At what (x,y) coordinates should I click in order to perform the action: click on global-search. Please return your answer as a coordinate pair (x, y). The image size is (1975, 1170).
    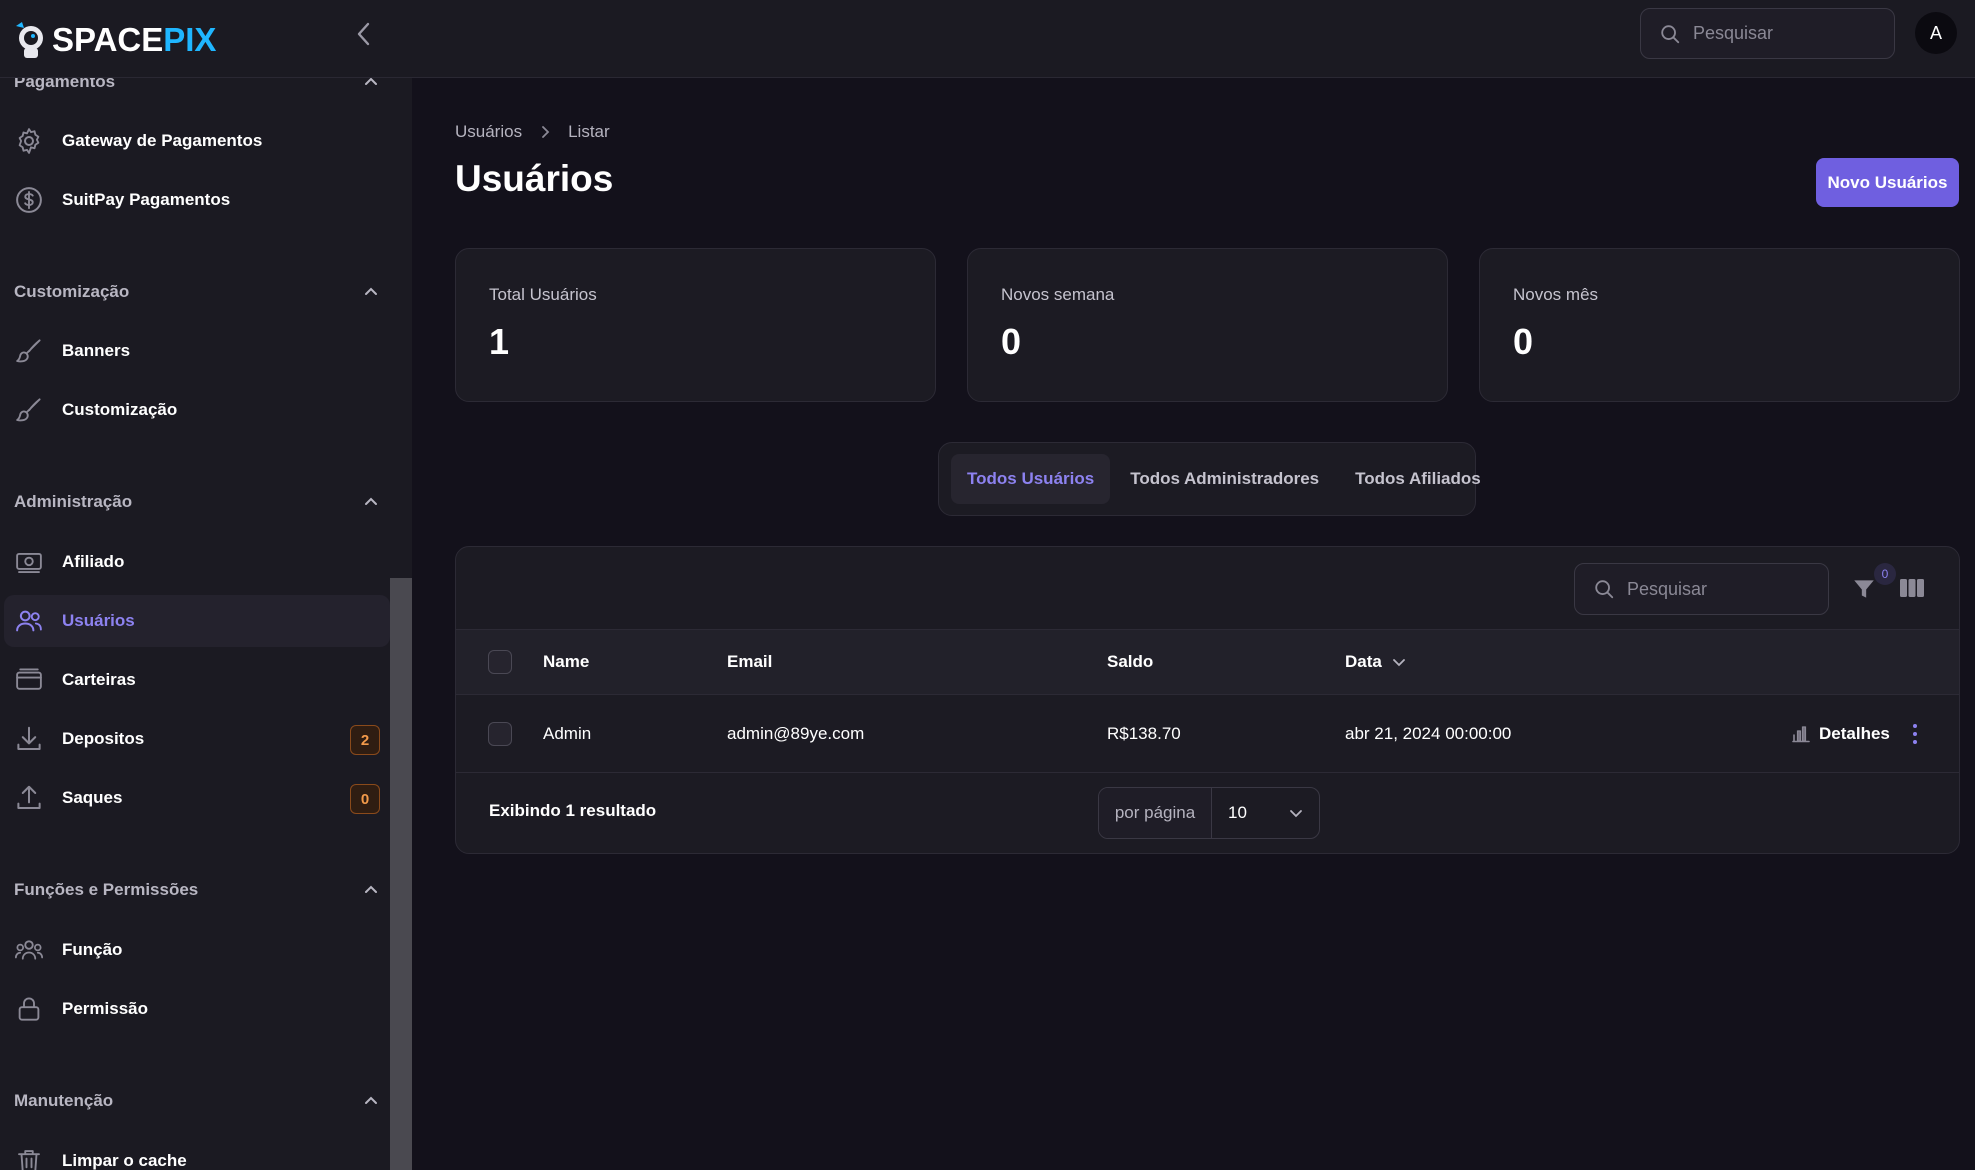
    Looking at the image, I should click on (1767, 33).